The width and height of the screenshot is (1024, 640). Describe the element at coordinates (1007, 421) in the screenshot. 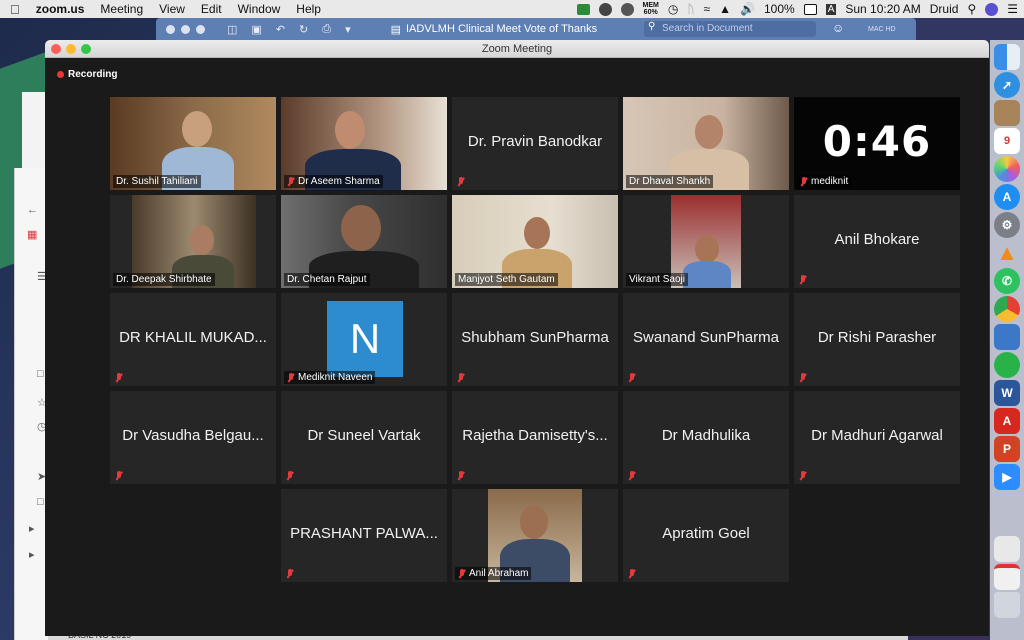

I see `acrobat-icon: A` at that location.